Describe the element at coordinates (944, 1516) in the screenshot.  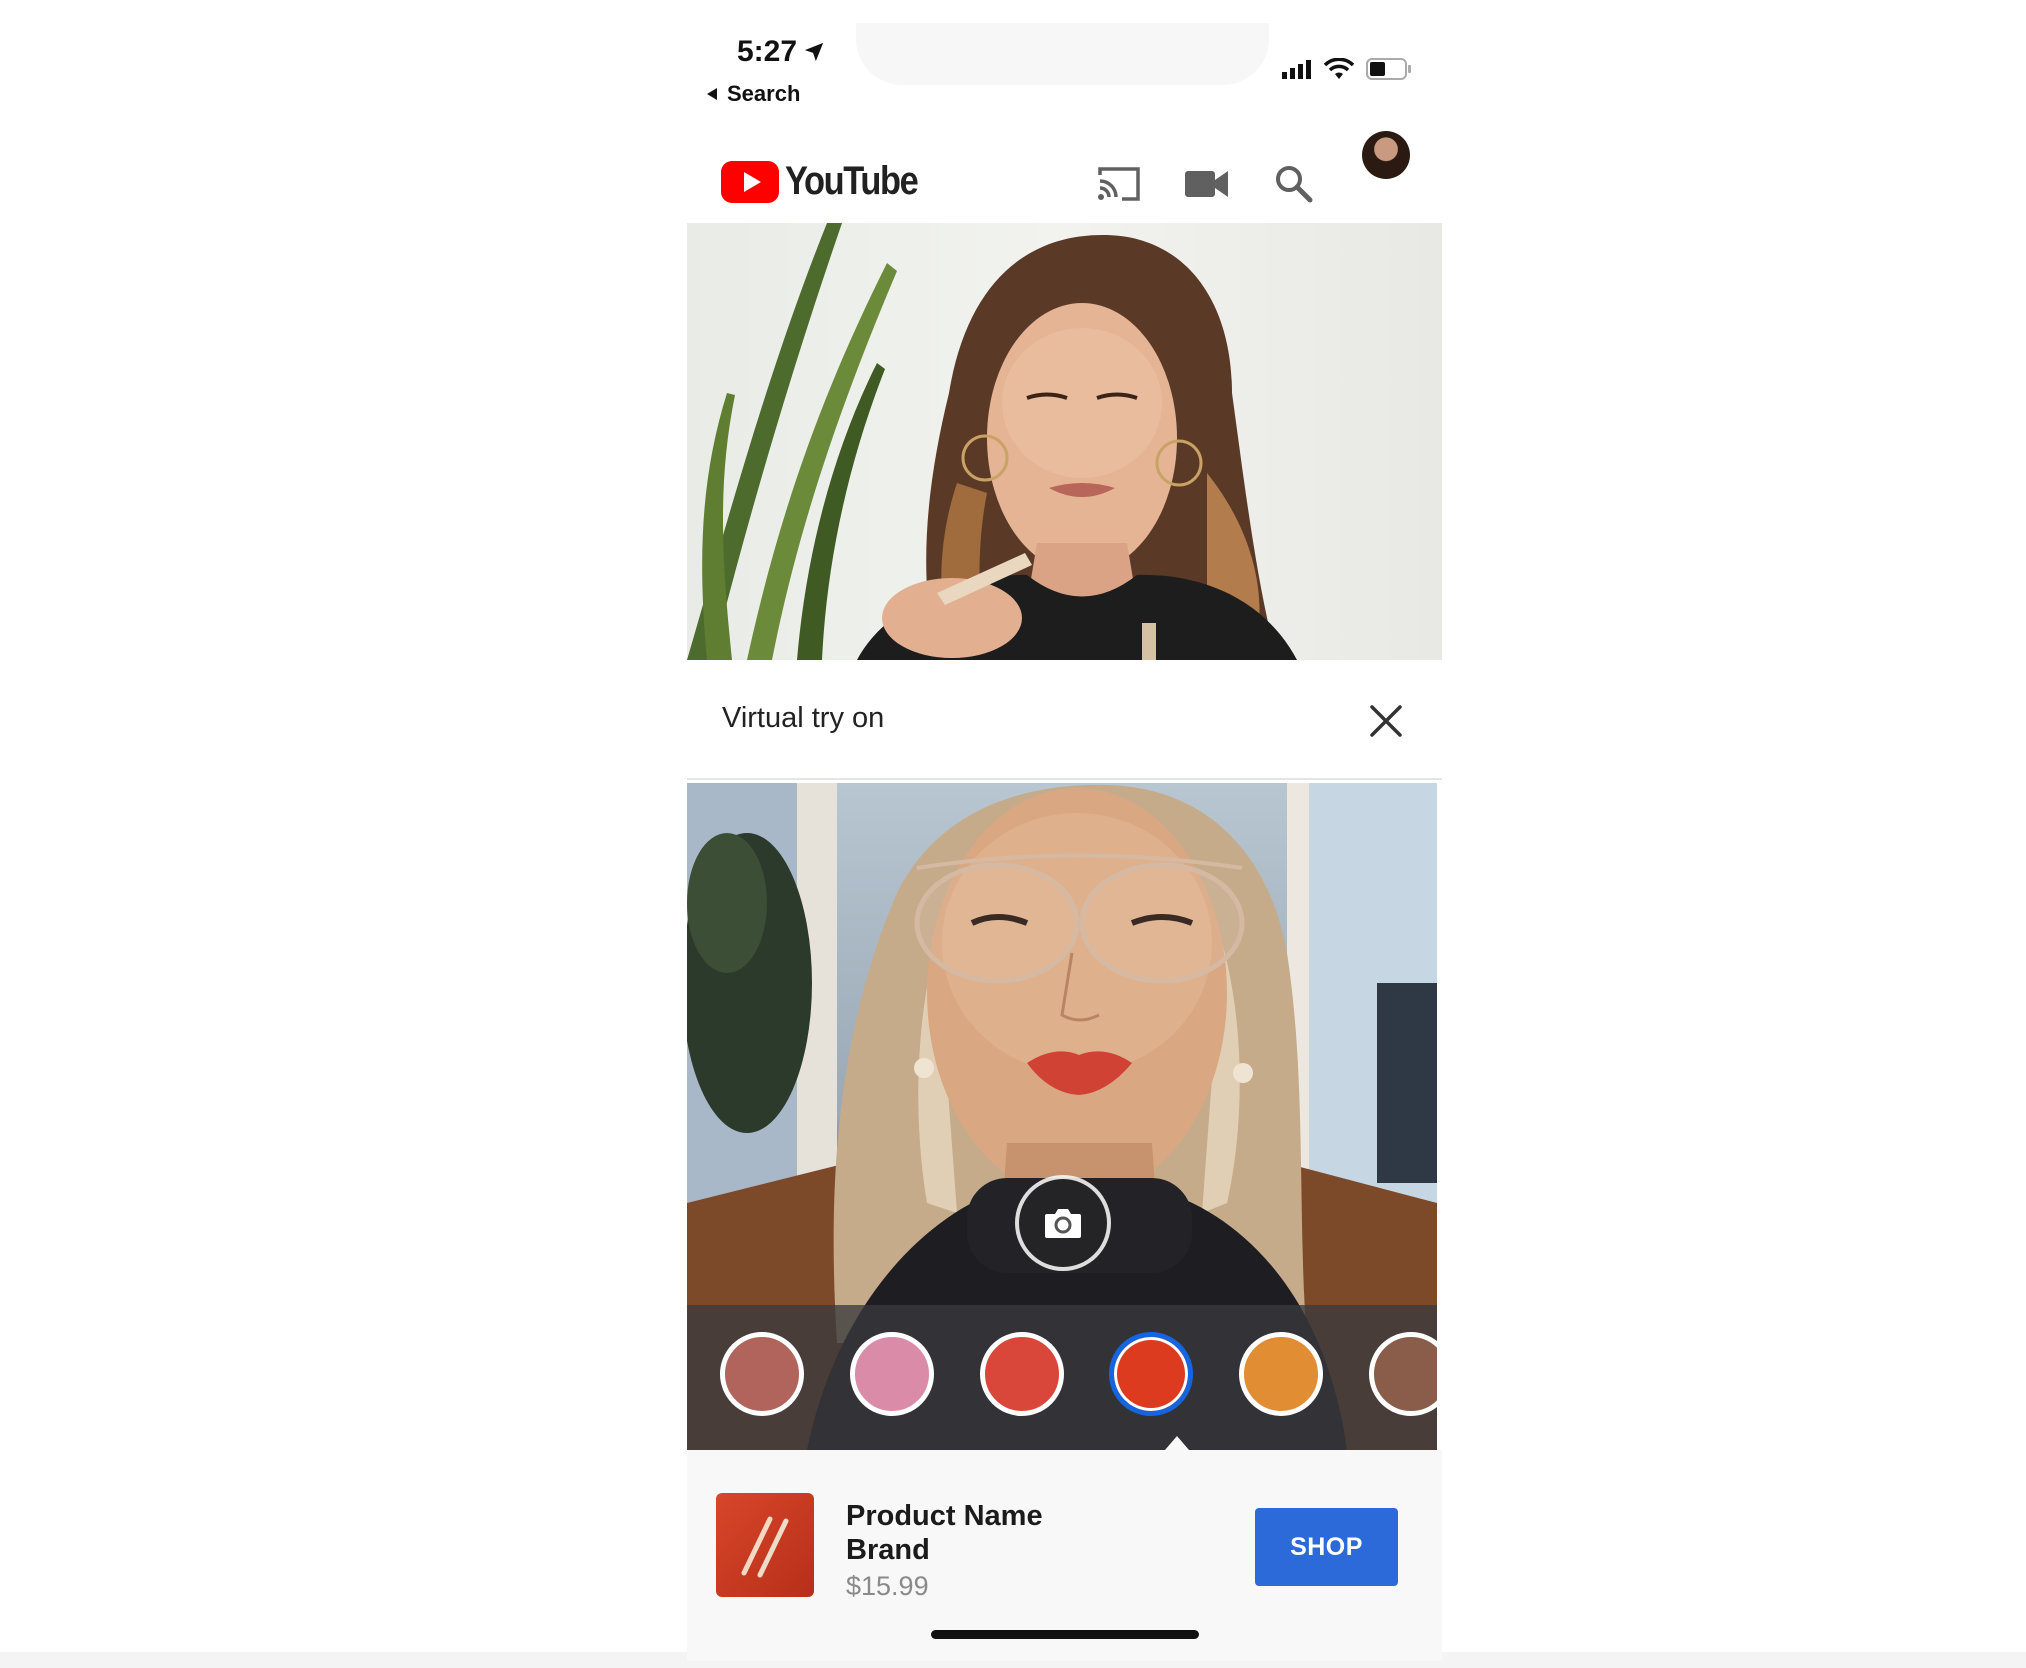
I see `product-name: Product Name` at that location.